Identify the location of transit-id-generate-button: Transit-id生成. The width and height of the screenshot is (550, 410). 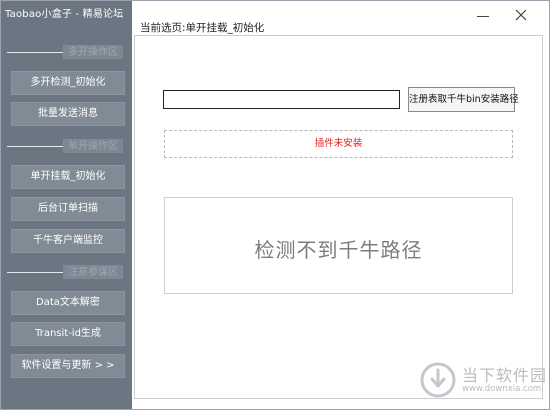
(68, 334).